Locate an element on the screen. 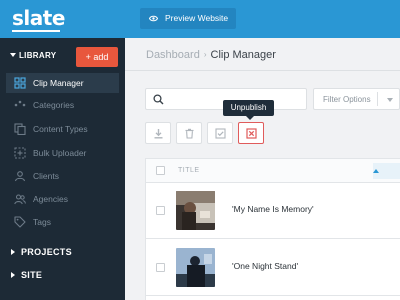 This screenshot has height=300, width=400. eye-icon is located at coordinates (153, 18).